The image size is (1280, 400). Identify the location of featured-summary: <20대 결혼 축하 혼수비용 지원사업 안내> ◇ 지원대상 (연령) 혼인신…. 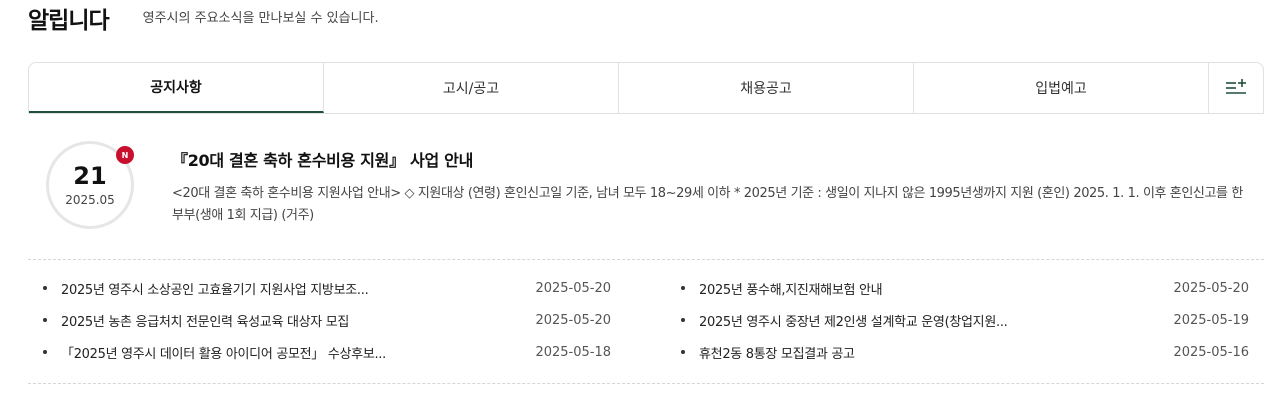
(707, 204).